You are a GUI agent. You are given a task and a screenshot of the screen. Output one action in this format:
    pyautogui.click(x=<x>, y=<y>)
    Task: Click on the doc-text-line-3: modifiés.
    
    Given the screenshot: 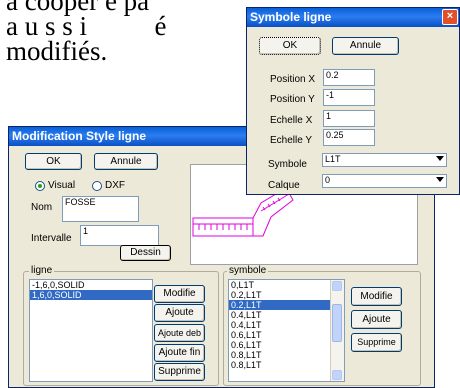 What is the action you would take?
    pyautogui.click(x=57, y=51)
    